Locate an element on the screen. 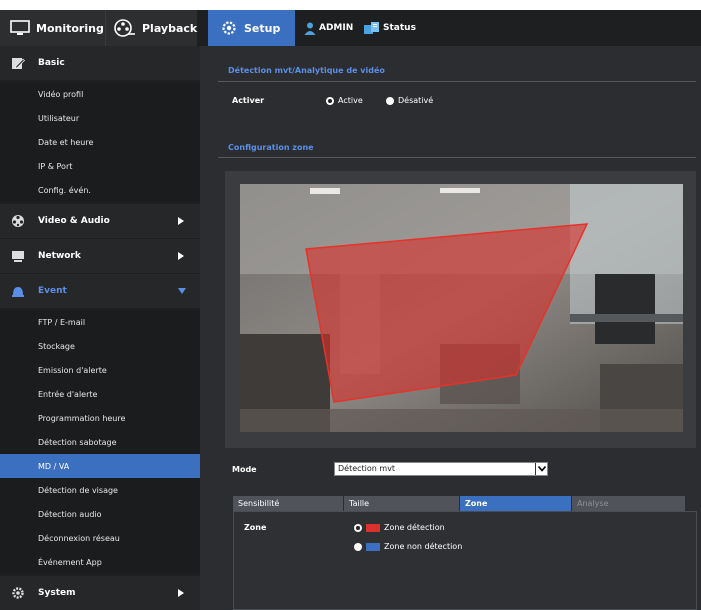  sidebar-item-stockage: Stockage is located at coordinates (100, 346).